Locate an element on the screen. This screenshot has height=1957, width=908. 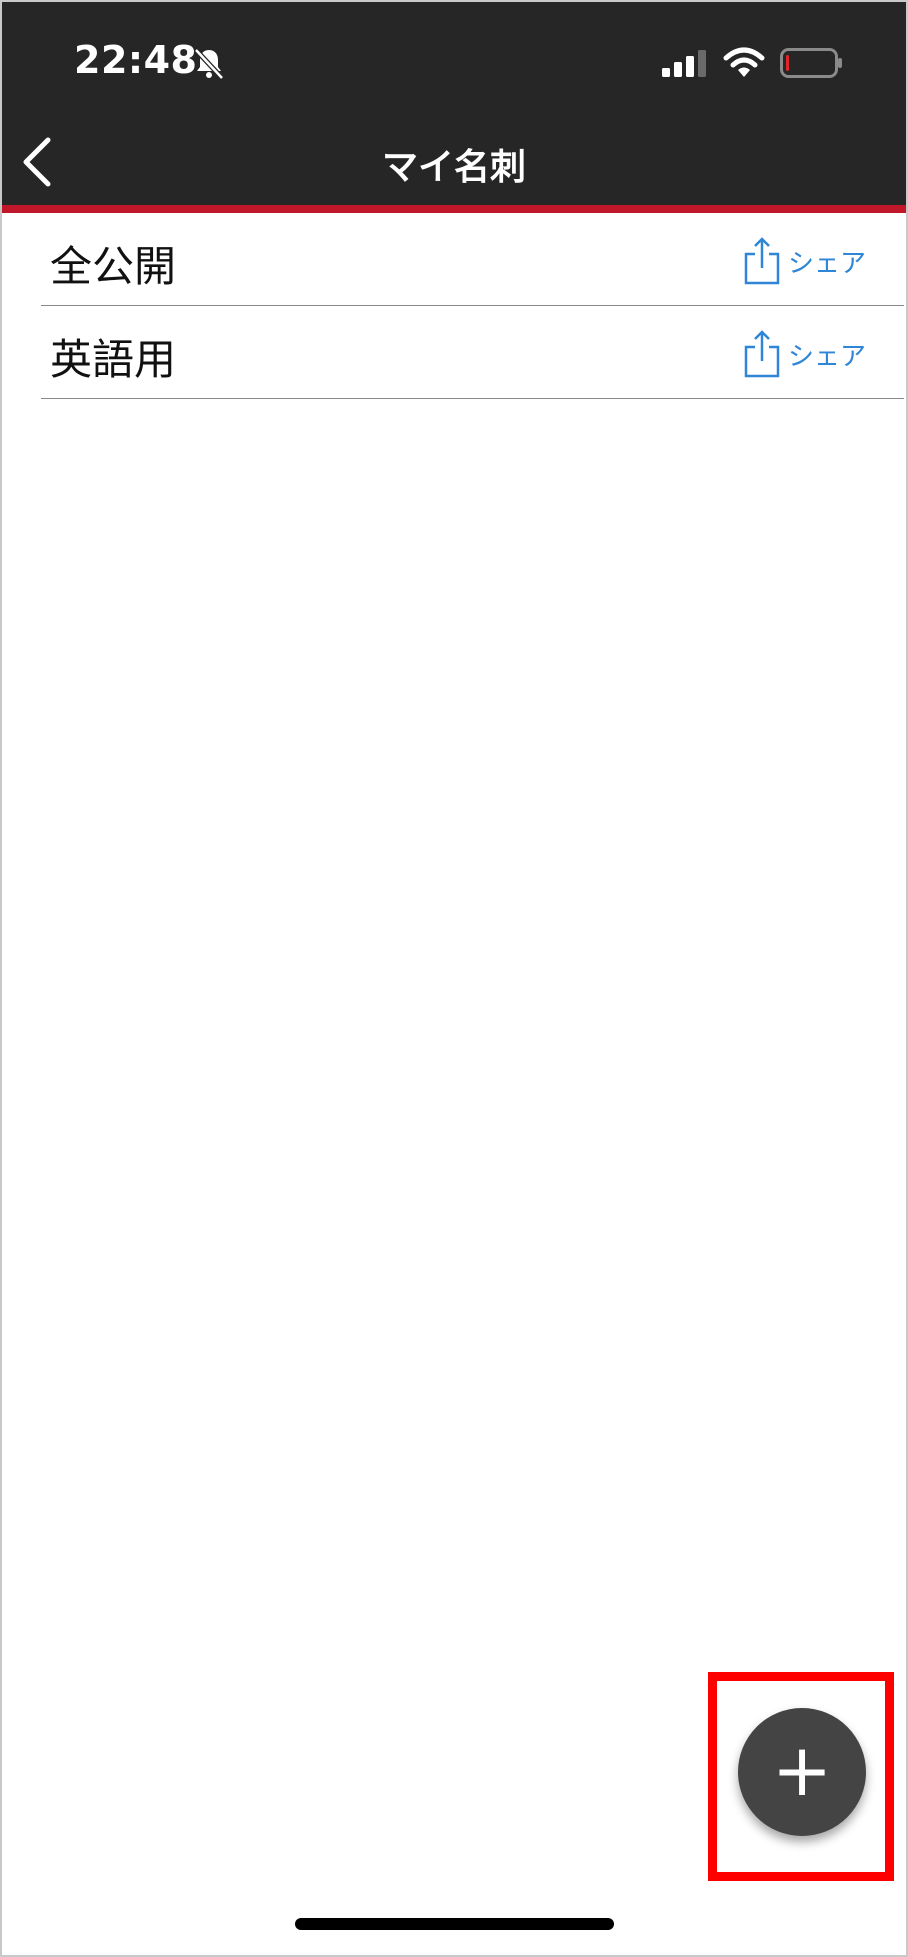
card-list: 全公開 シェア 英語用 シェア is located at coordinates (472, 306).